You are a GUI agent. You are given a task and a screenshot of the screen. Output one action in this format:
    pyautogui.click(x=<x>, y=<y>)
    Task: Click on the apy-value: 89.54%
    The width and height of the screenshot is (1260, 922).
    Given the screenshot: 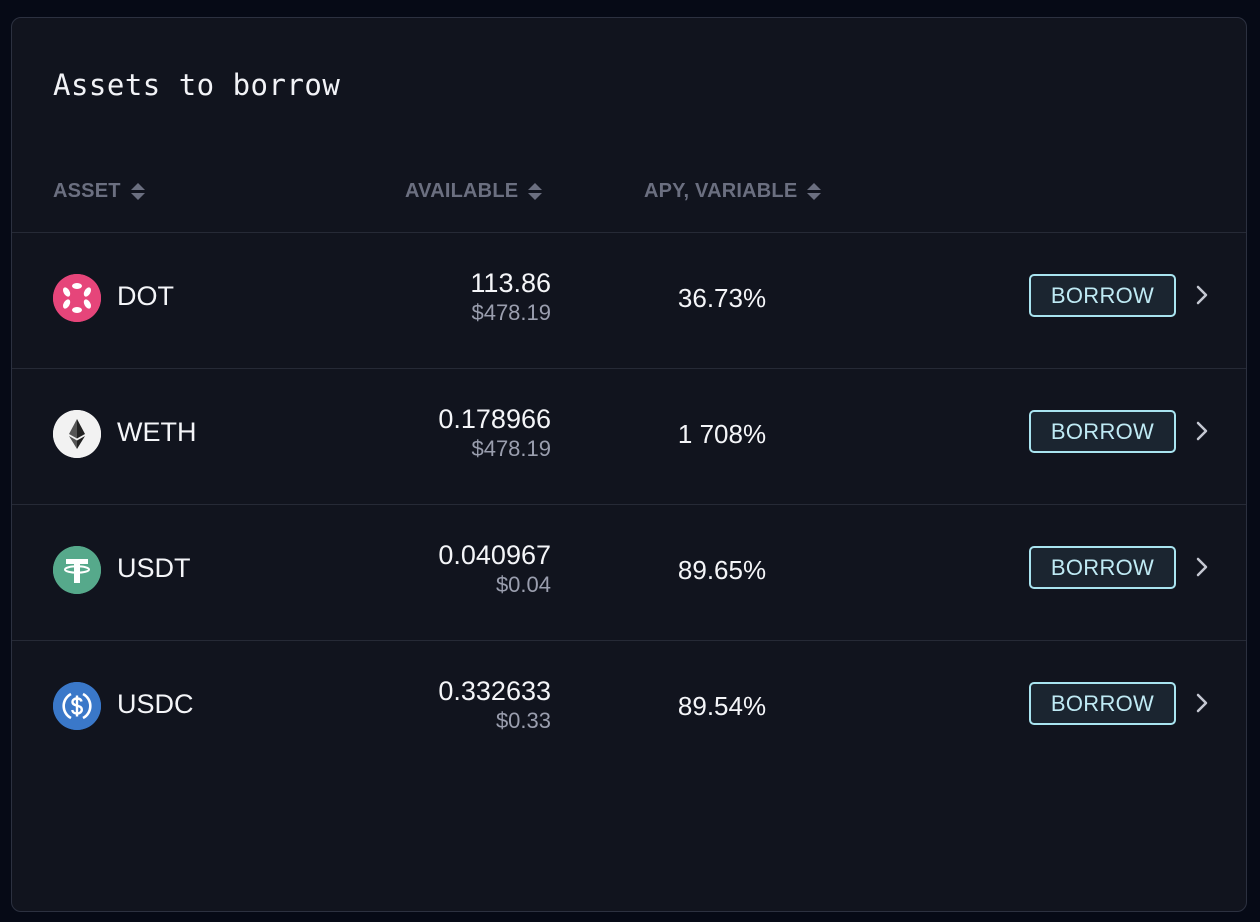 What is the action you would take?
    pyautogui.click(x=722, y=706)
    